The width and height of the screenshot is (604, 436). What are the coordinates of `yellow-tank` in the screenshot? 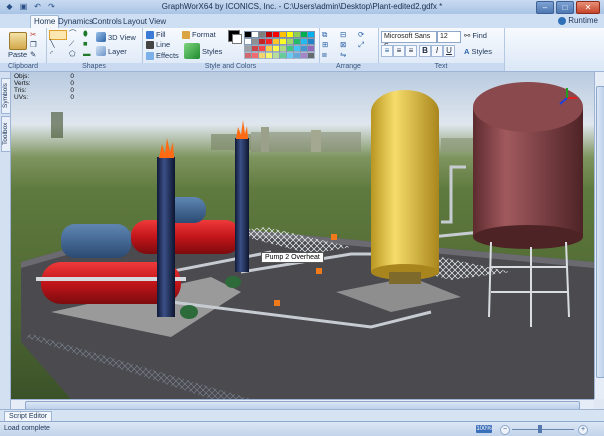 It's located at (405, 187).